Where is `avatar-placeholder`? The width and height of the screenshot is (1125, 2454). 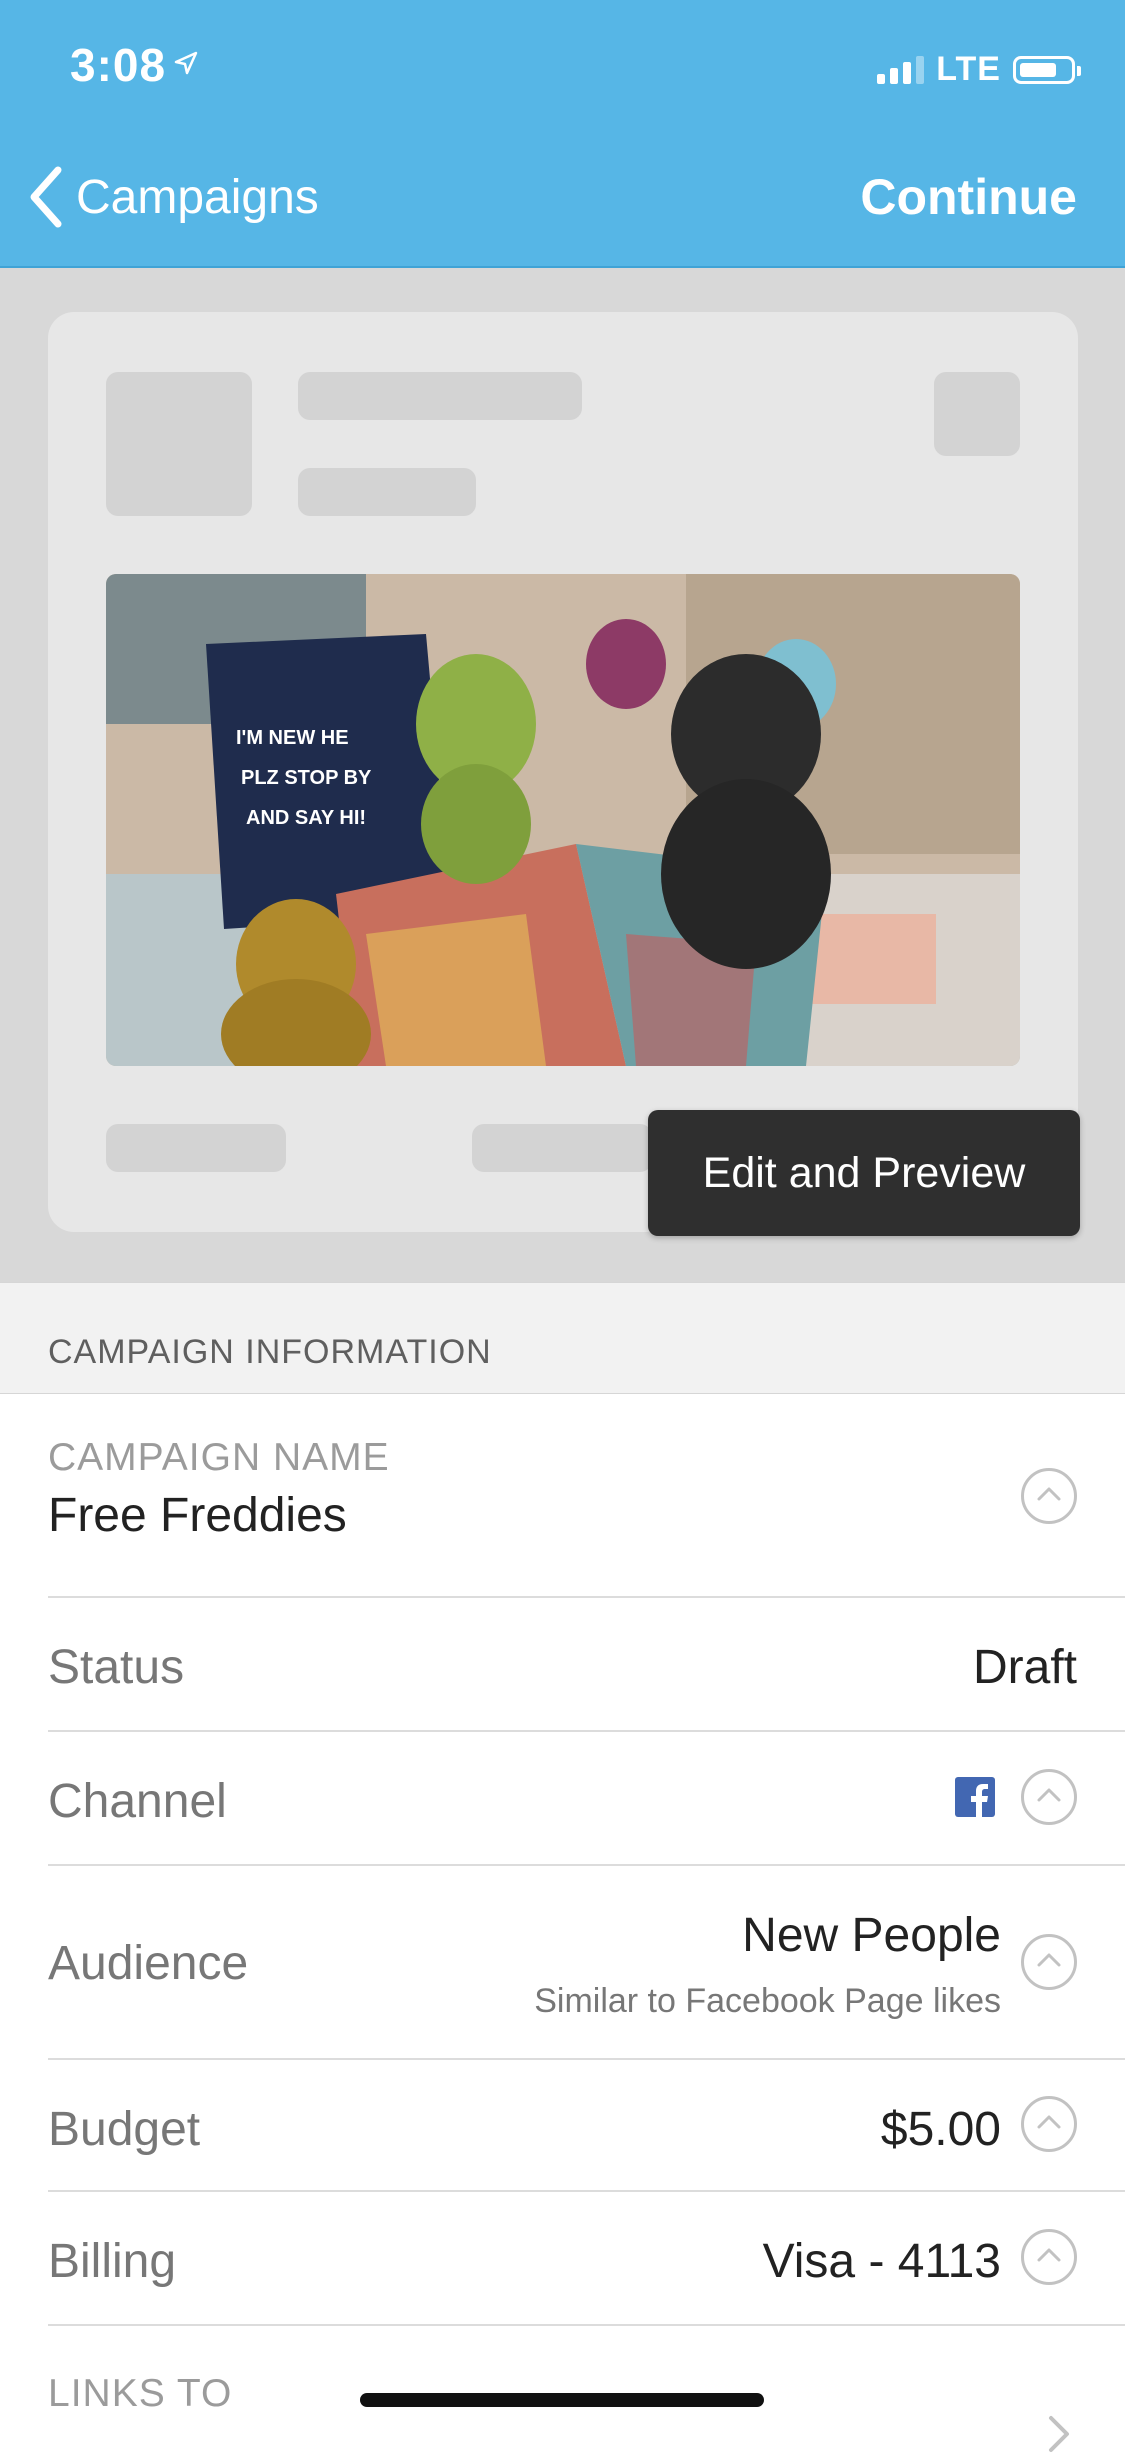
avatar-placeholder is located at coordinates (179, 444).